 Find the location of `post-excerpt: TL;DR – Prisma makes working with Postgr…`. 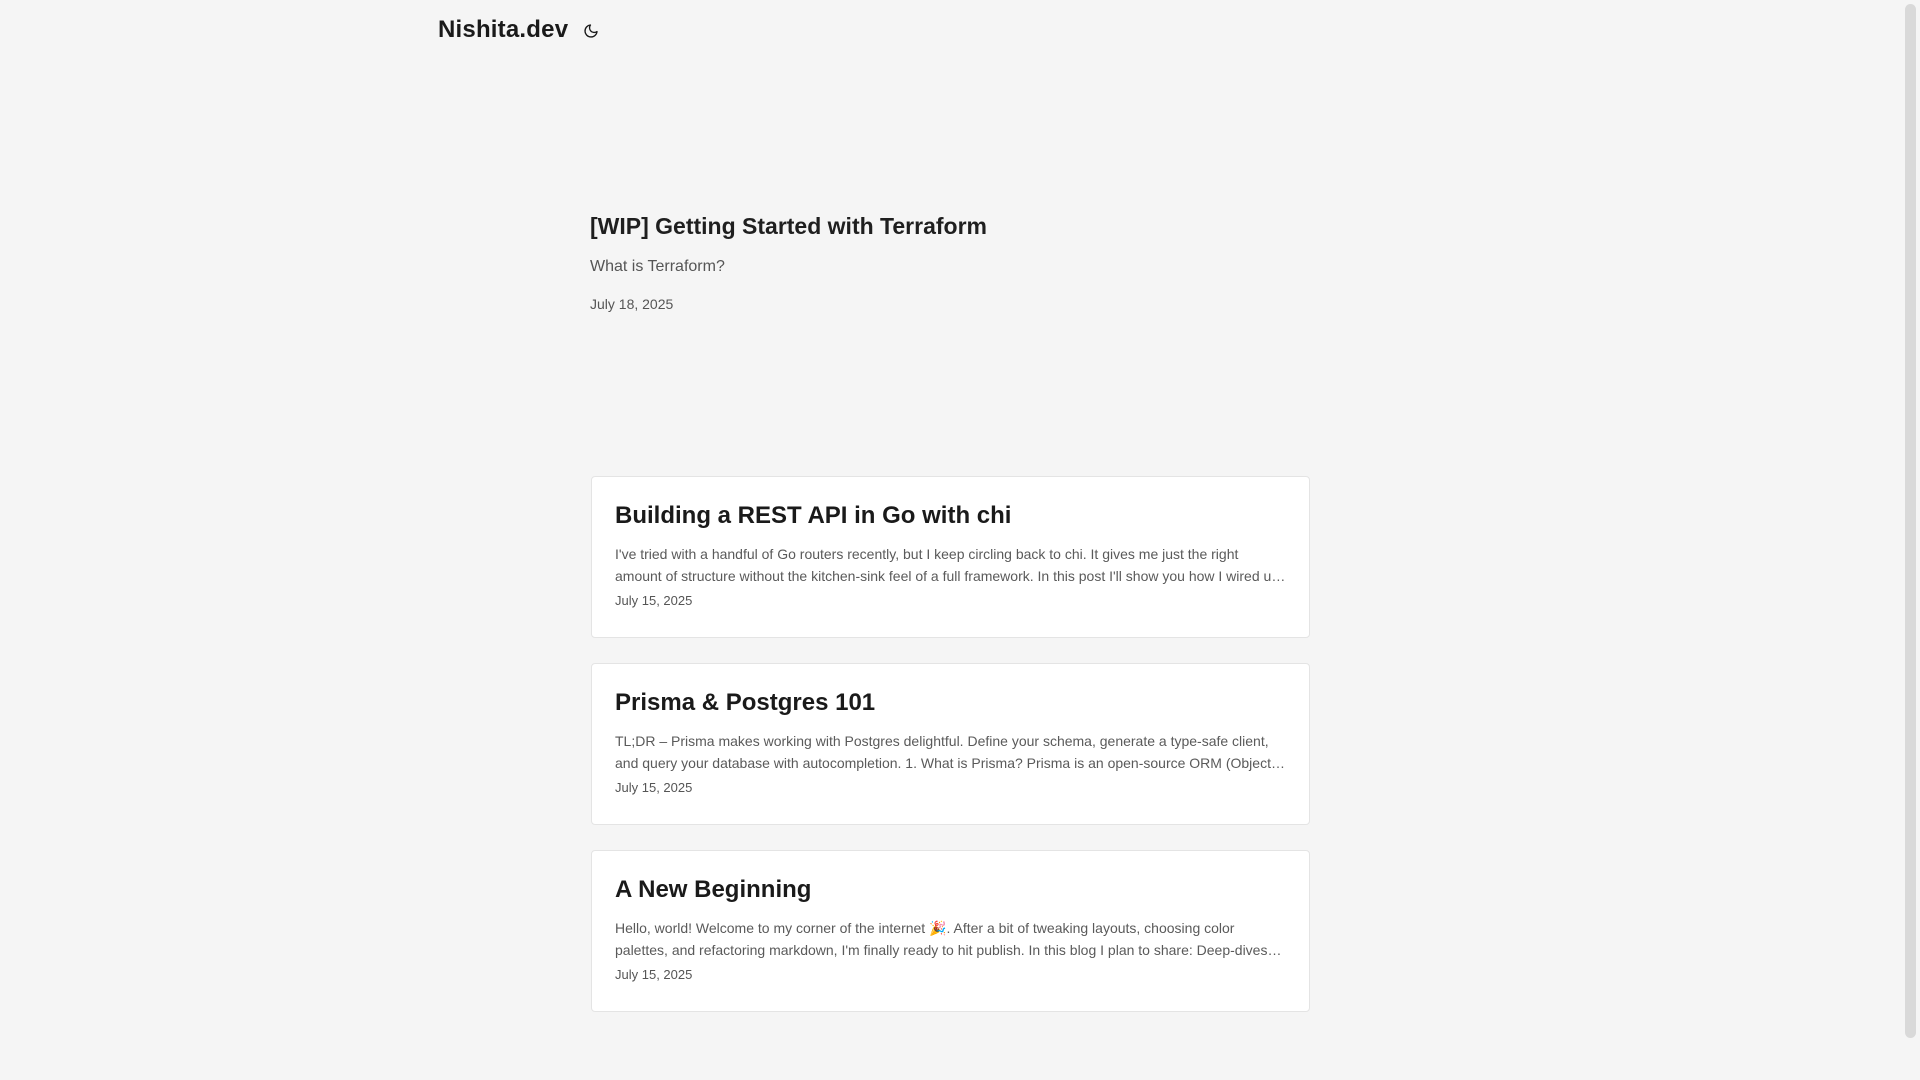

post-excerpt: TL;DR – Prisma makes working with Postgr… is located at coordinates (945, 752).